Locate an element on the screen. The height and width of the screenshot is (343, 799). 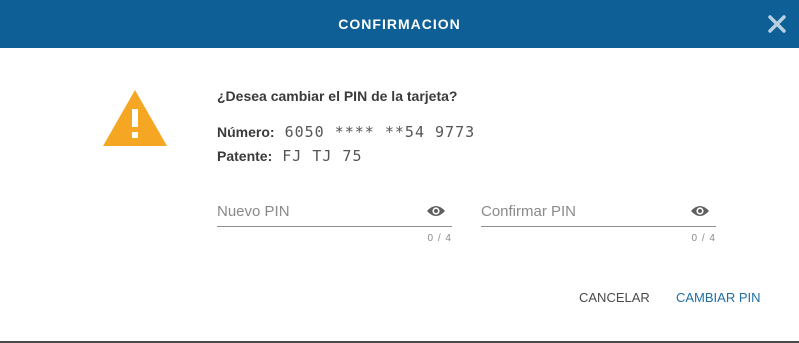
confirm-question: ¿Desea cambiar el PIN de la tarjeta? is located at coordinates (337, 96).